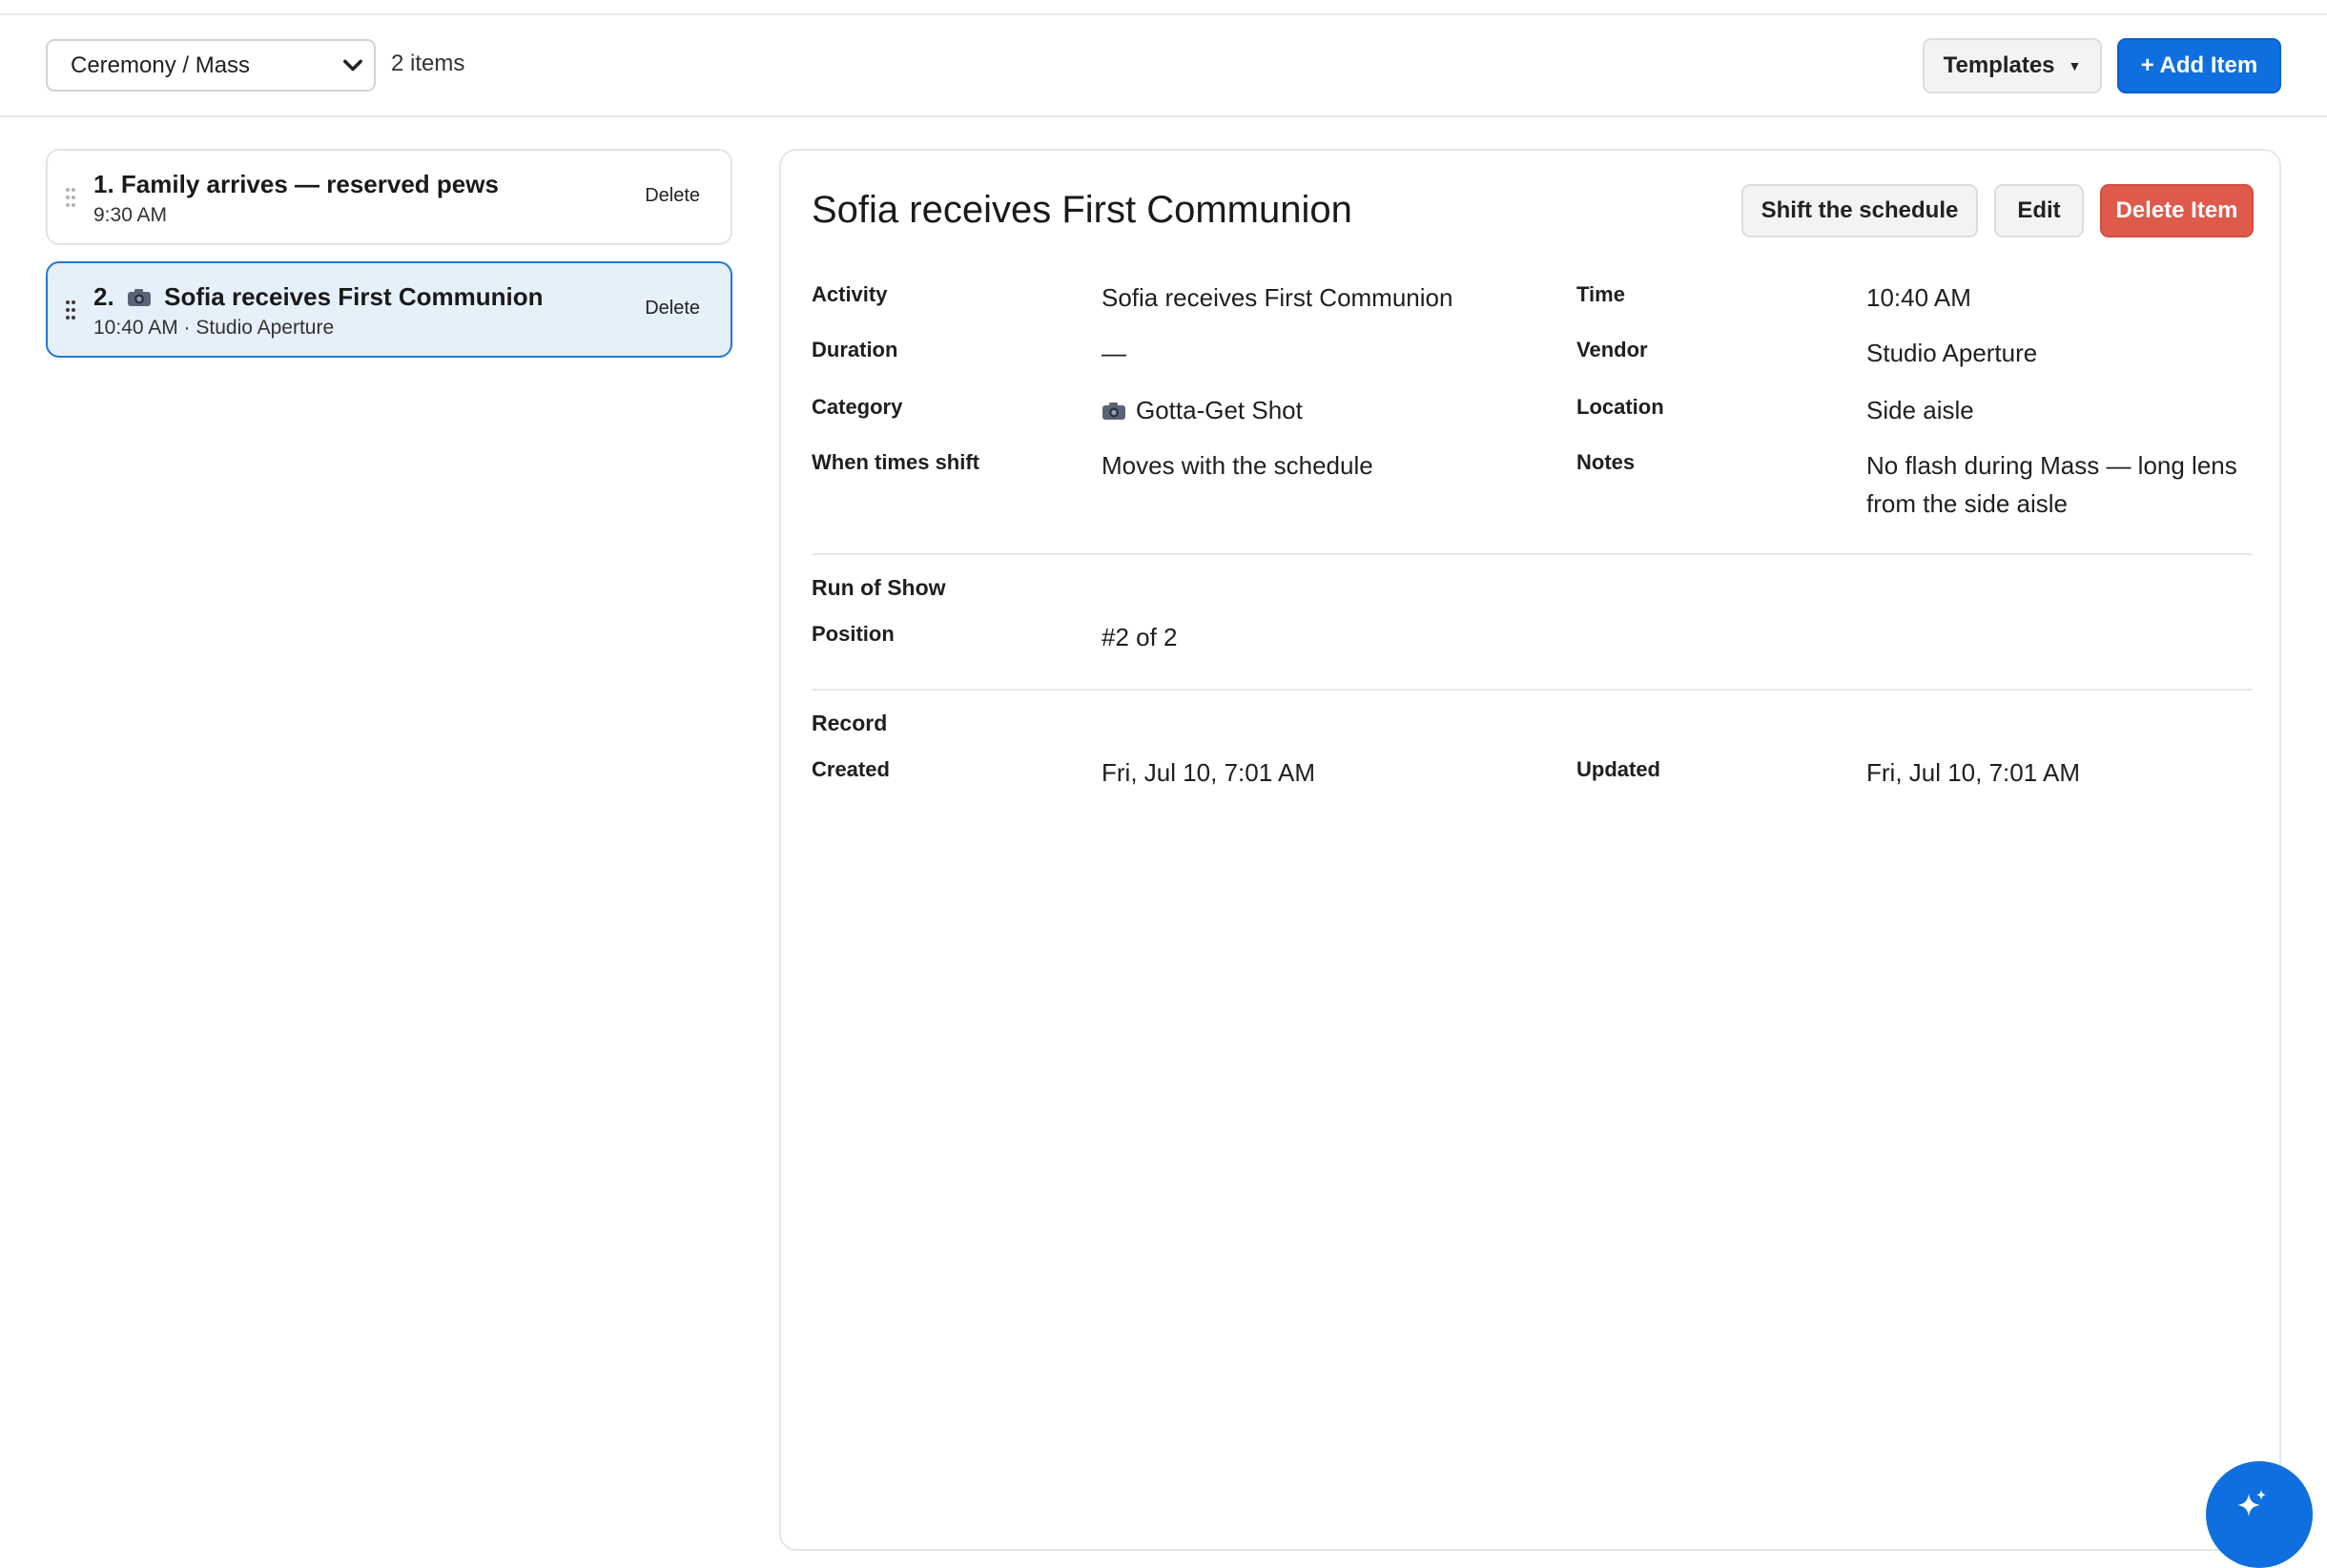 This screenshot has height=1568, width=2327. I want to click on edit-label: Edit, so click(2039, 210).